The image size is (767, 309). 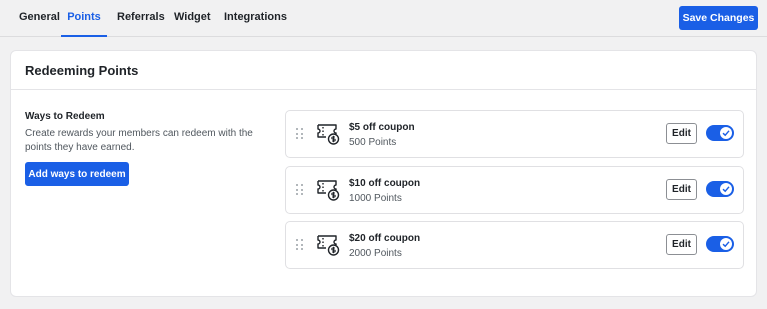 What do you see at coordinates (65, 116) in the screenshot?
I see `ways-to-redeem-title: Ways to Redeem` at bounding box center [65, 116].